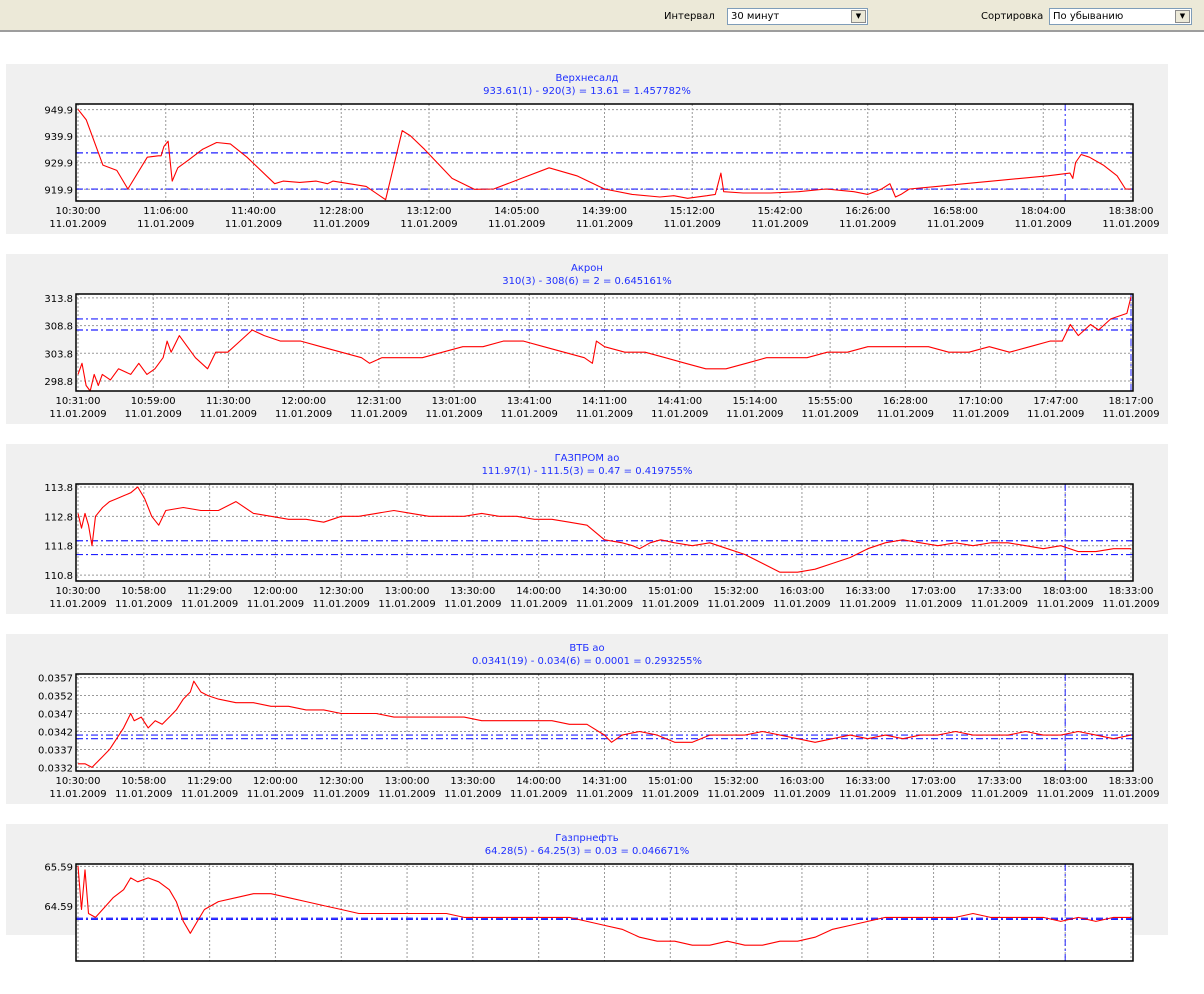 This screenshot has height=994, width=1204. Describe the element at coordinates (797, 16) in the screenshot. I see `interval-select: 30 минут ▼` at that location.